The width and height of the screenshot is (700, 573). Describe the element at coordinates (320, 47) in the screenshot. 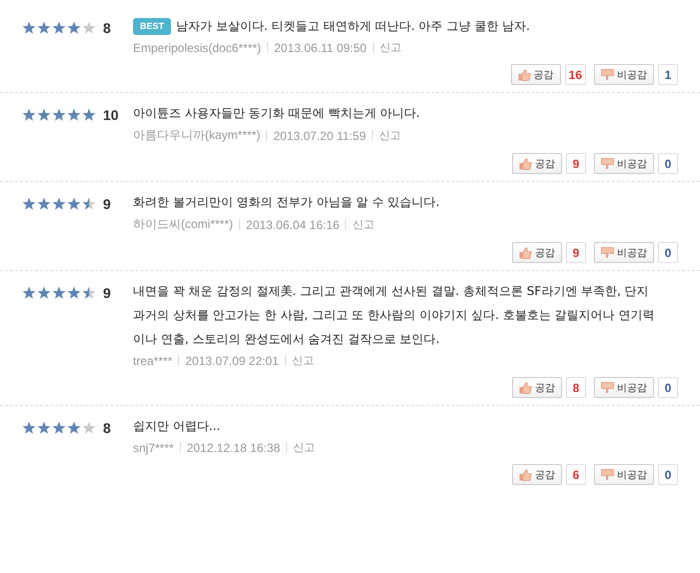

I see `review-date: 2013.06.11 09:50` at that location.